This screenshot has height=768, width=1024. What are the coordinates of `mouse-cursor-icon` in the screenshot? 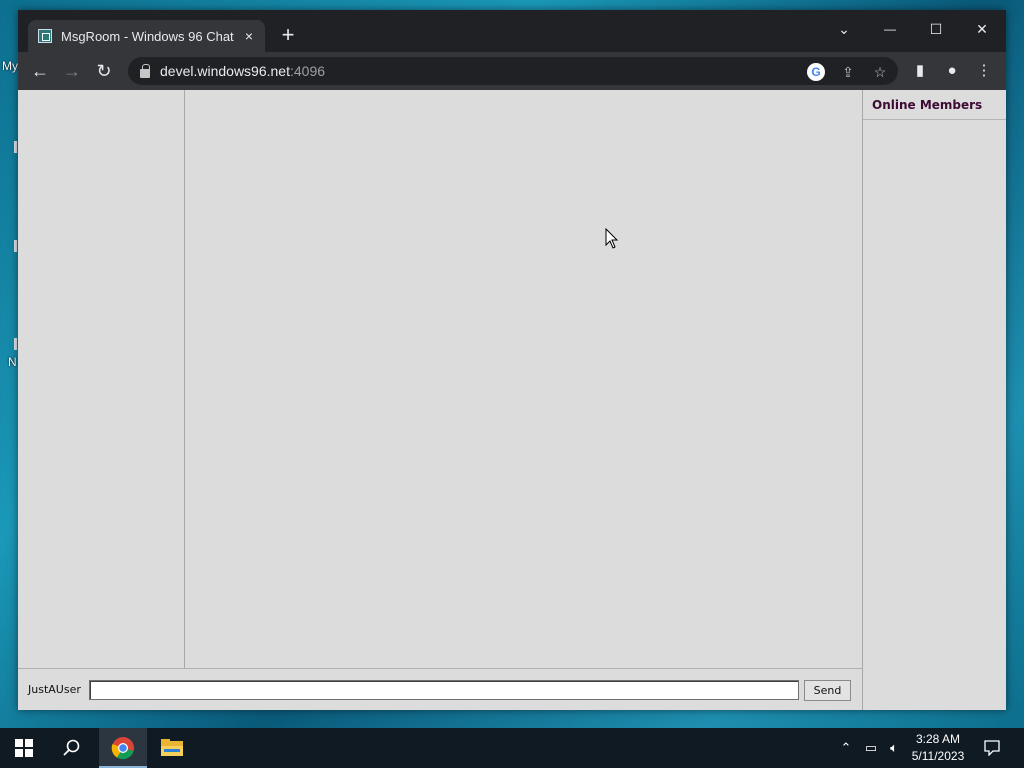 It's located at (612, 238).